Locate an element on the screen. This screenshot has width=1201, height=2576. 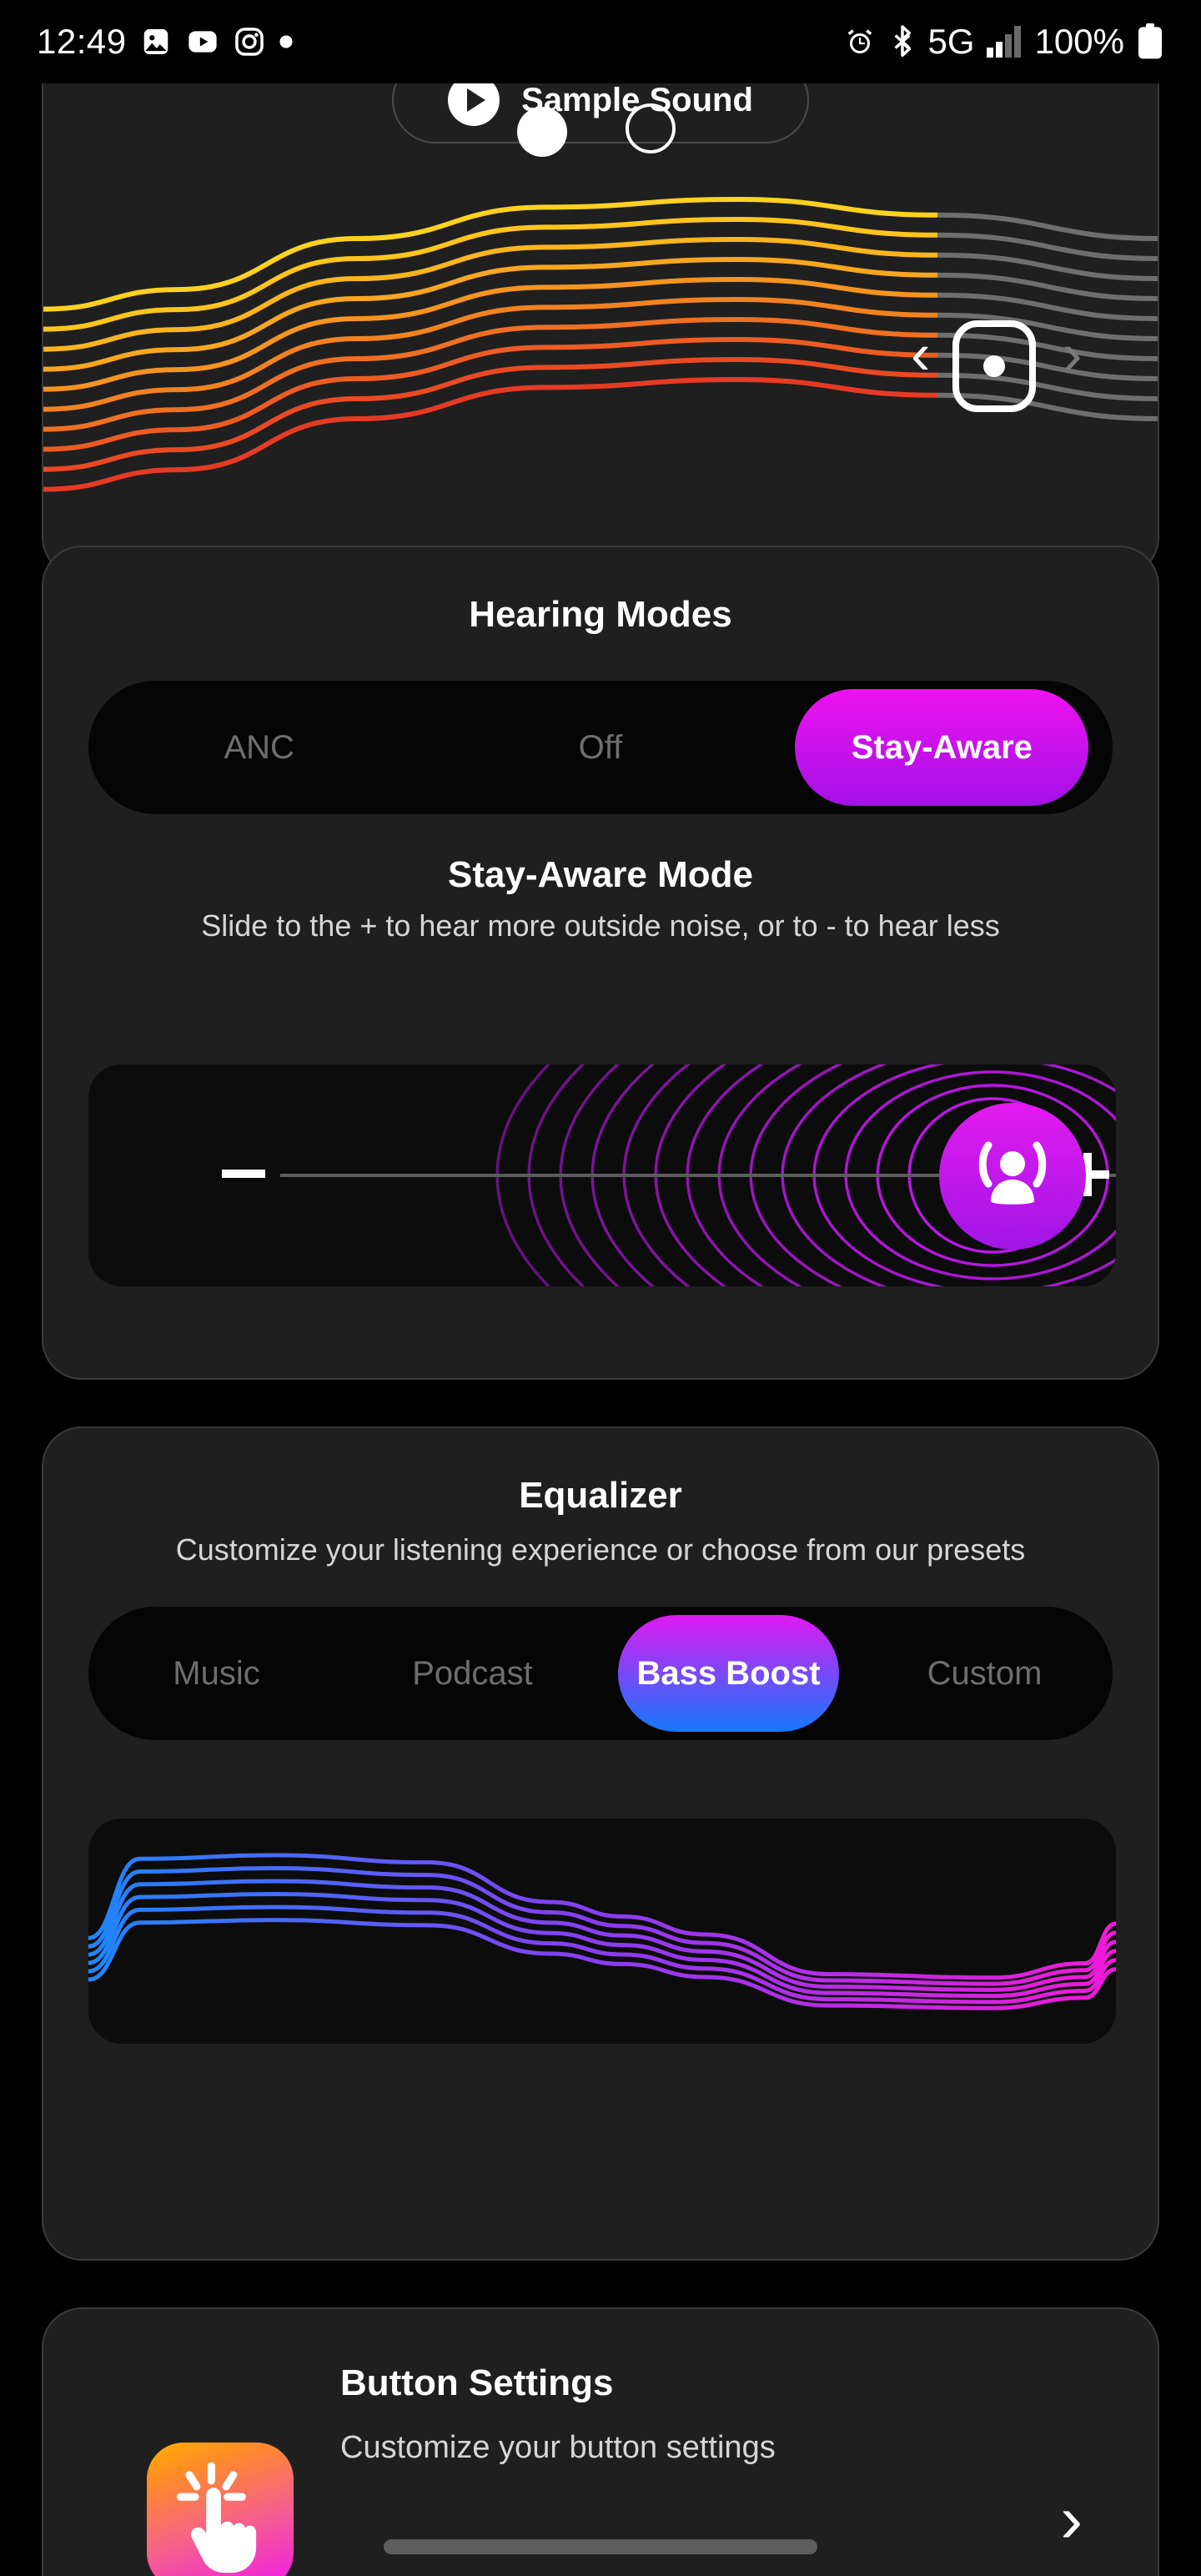
battery-percent-label: 100% is located at coordinates (1079, 41).